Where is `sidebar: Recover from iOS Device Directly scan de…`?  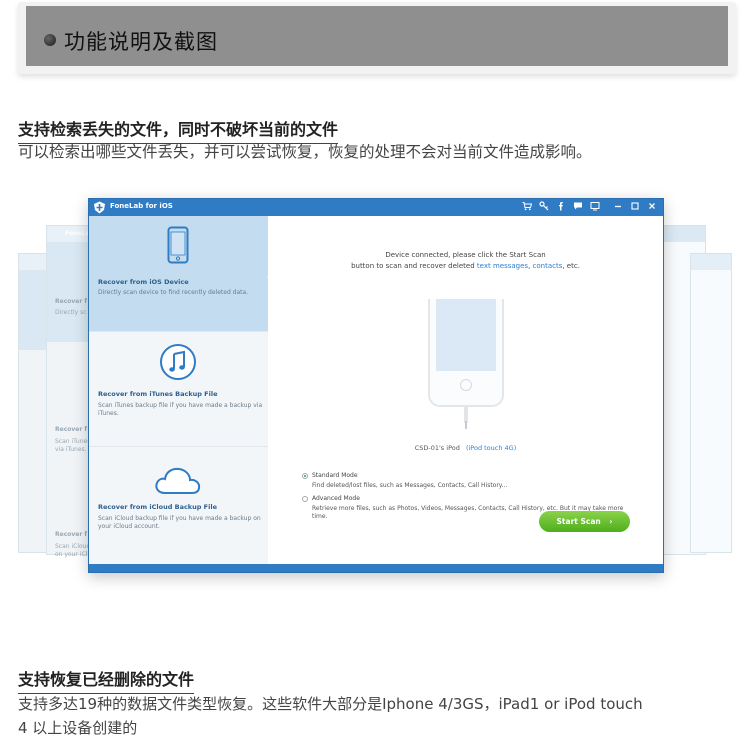 sidebar: Recover from iOS Device Directly scan de… is located at coordinates (181, 391).